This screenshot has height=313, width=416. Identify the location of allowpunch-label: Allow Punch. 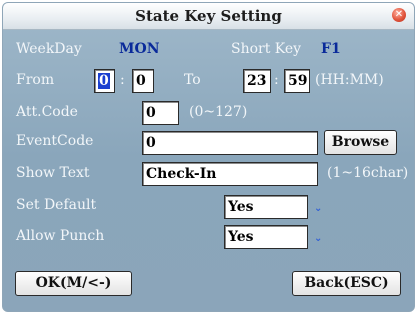
(60, 236).